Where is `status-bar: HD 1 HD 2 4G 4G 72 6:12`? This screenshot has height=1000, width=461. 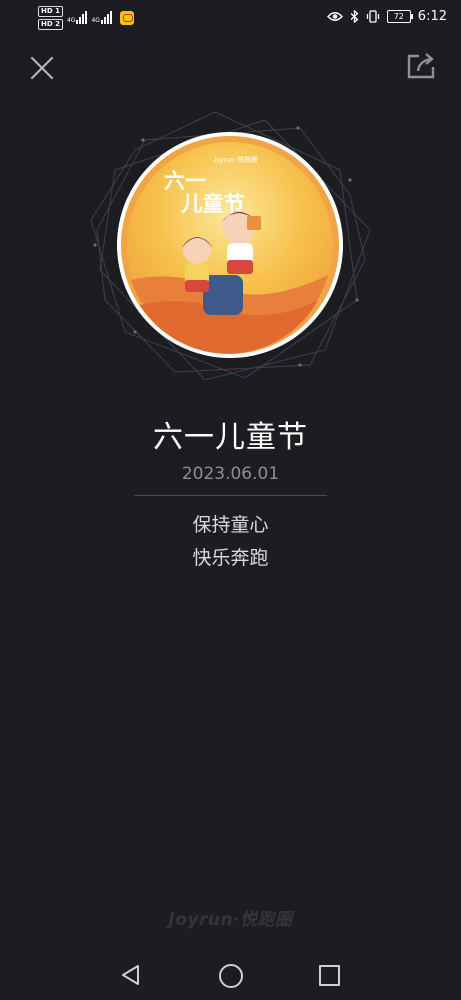
status-bar: HD 1 HD 2 4G 4G 72 6:12 is located at coordinates (230, 18).